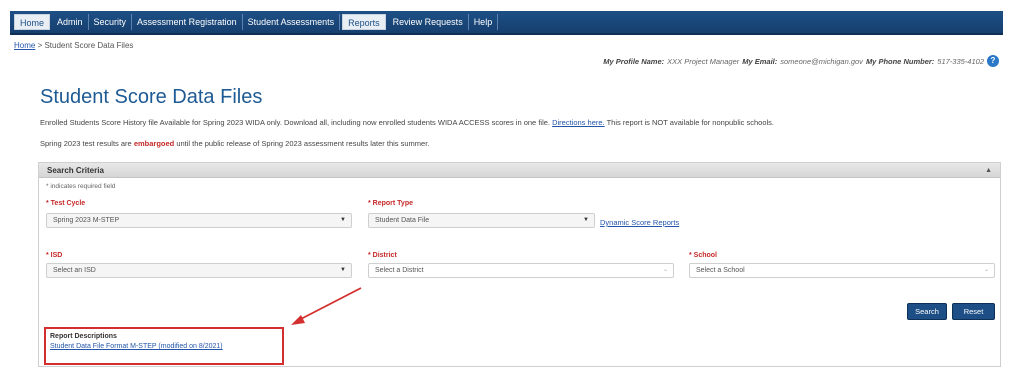 The height and width of the screenshot is (370, 1013). Describe the element at coordinates (32, 22) in the screenshot. I see `nav-item-home: Home` at that location.